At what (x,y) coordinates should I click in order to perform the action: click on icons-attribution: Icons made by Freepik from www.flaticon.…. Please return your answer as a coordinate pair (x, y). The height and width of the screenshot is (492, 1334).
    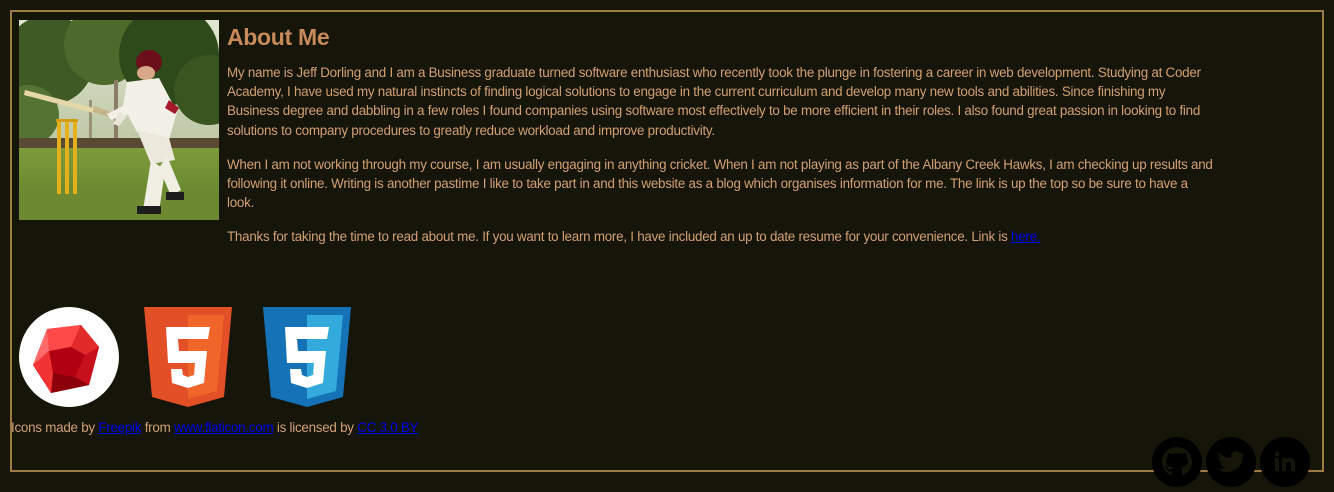
    Looking at the image, I should click on (214, 427).